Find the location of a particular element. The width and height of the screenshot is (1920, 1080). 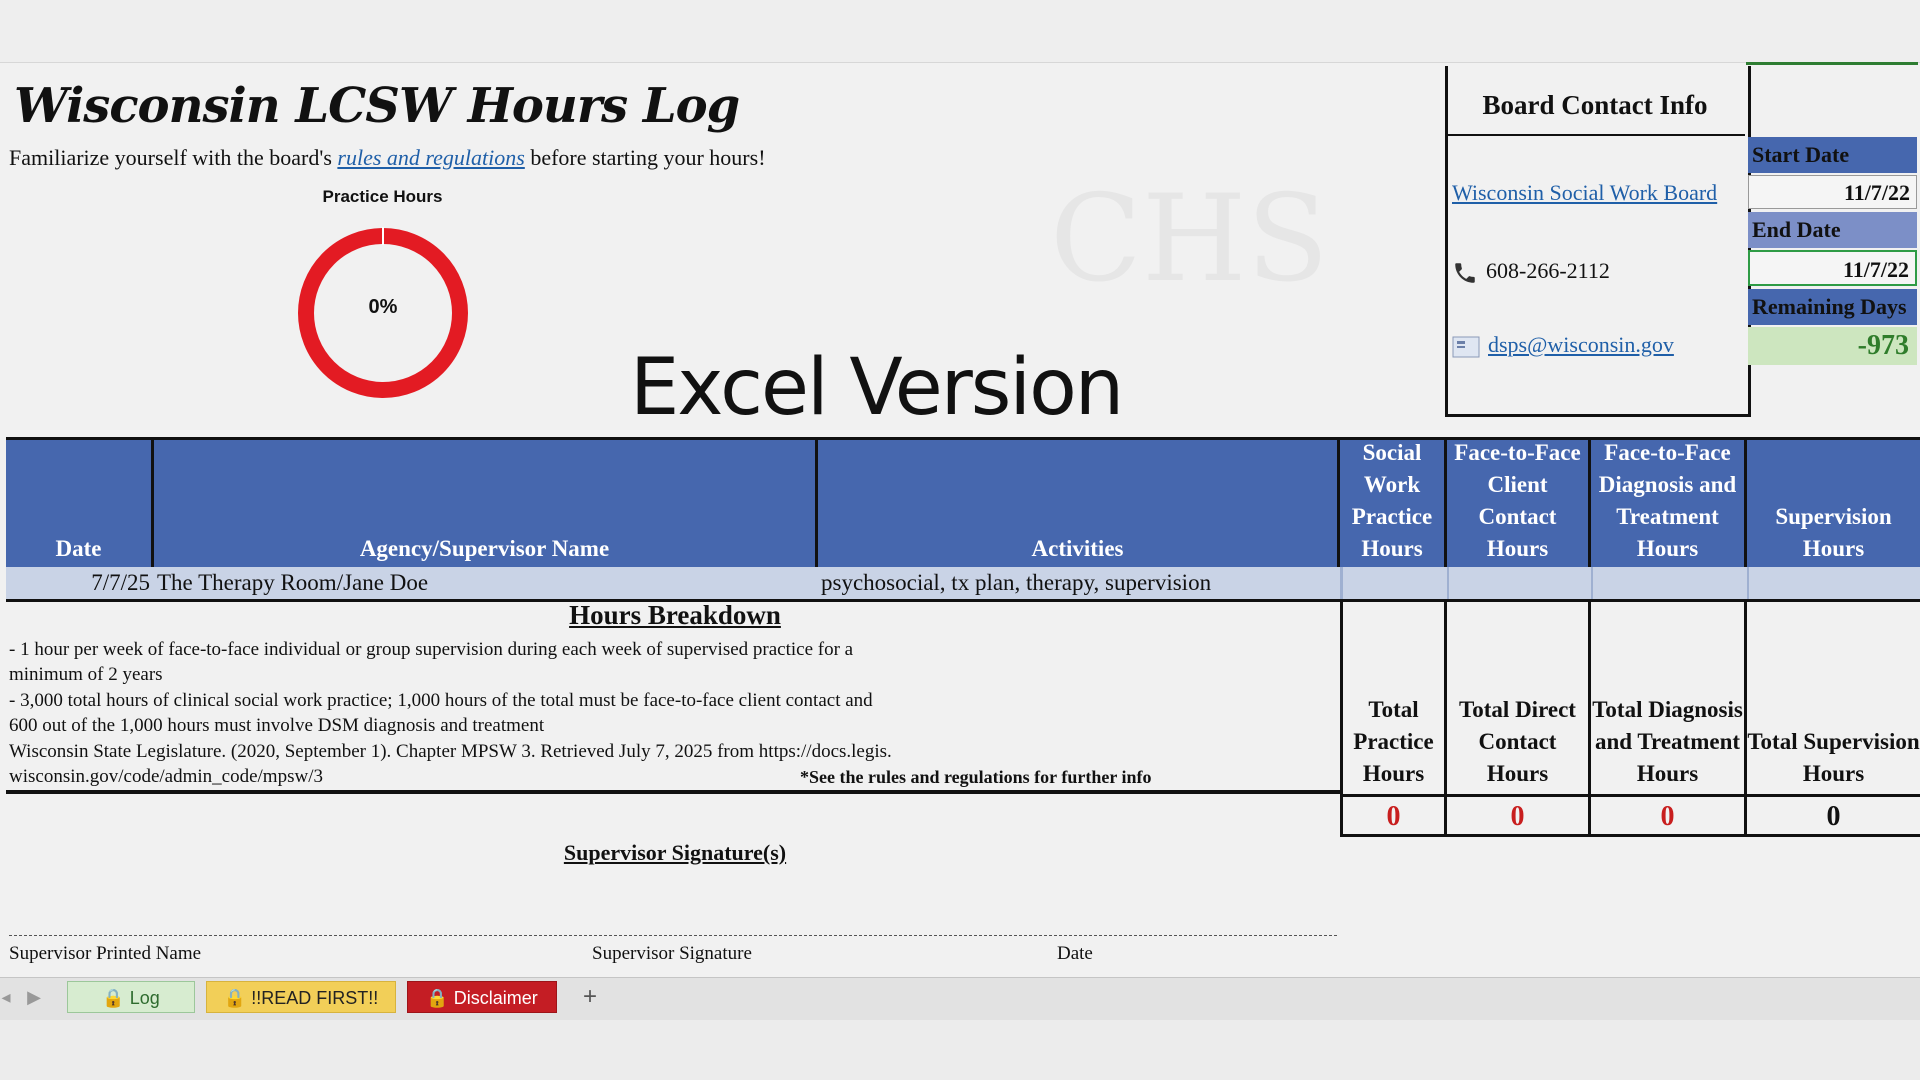

printed-name-label: Supervisor Printed Name is located at coordinates (105, 953).